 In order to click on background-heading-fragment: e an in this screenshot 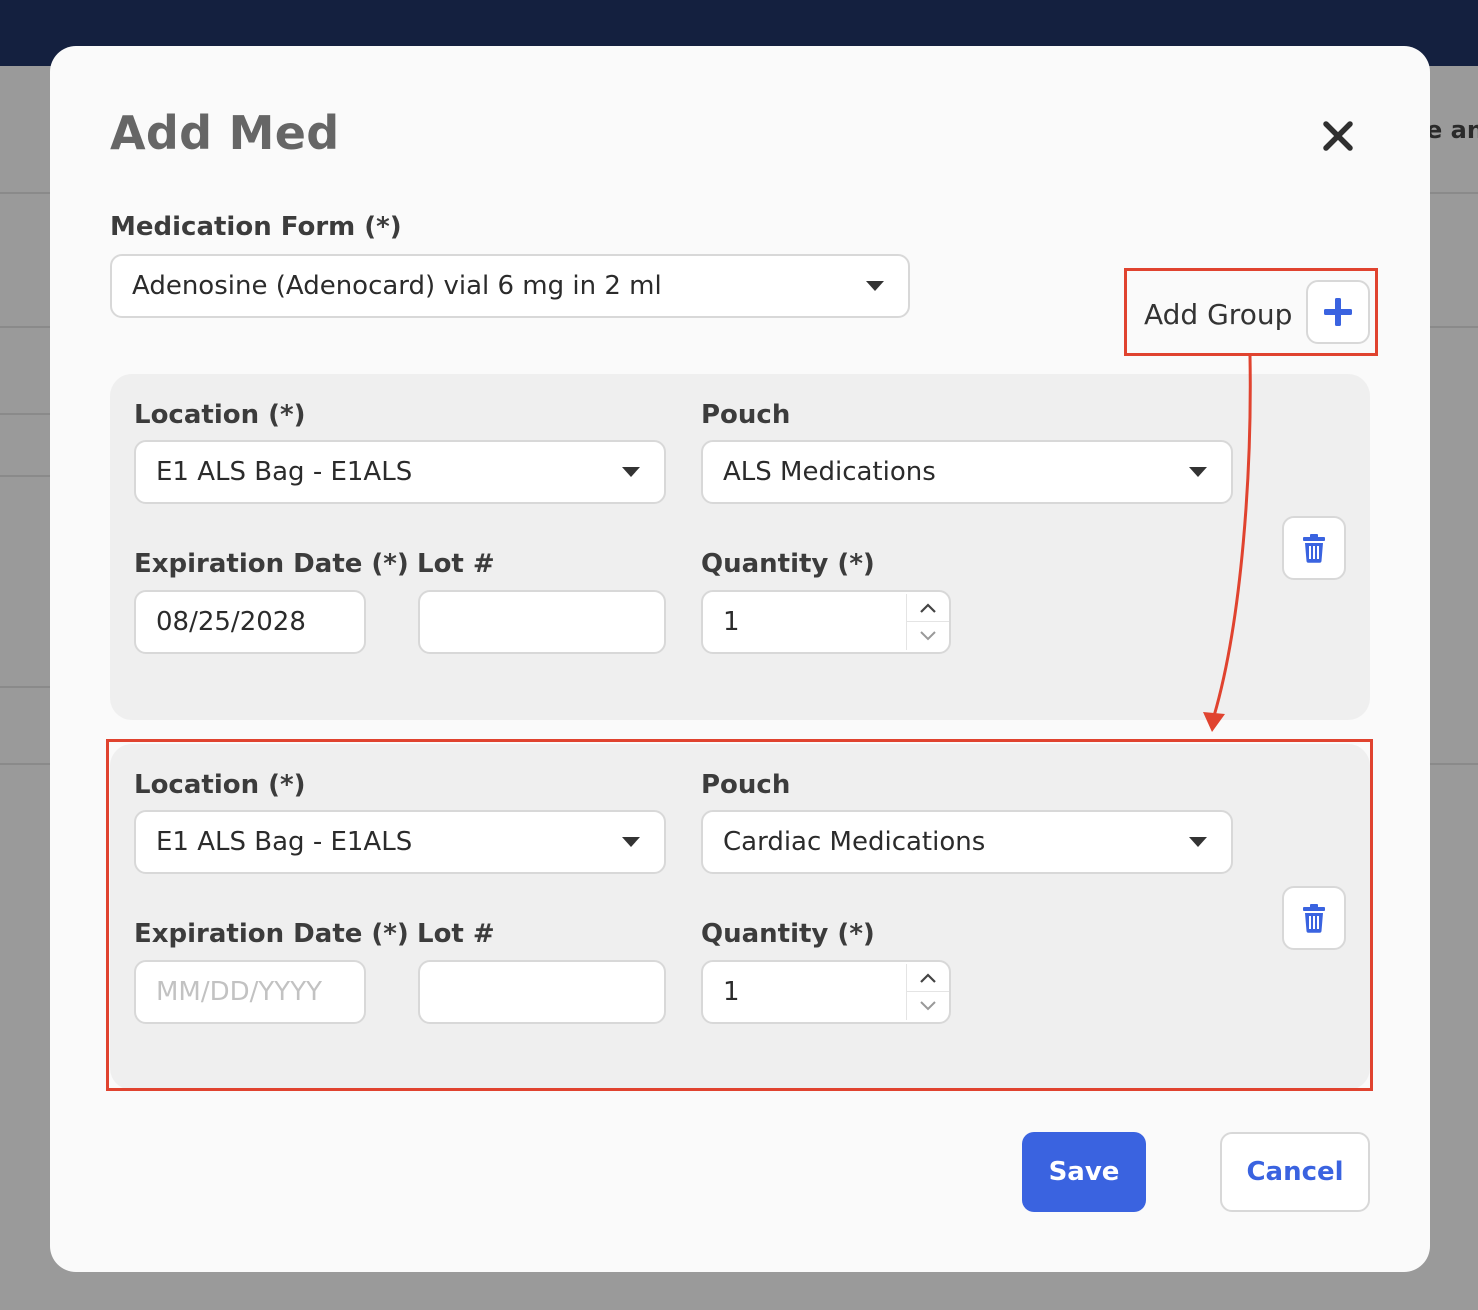, I will do `click(1452, 130)`.